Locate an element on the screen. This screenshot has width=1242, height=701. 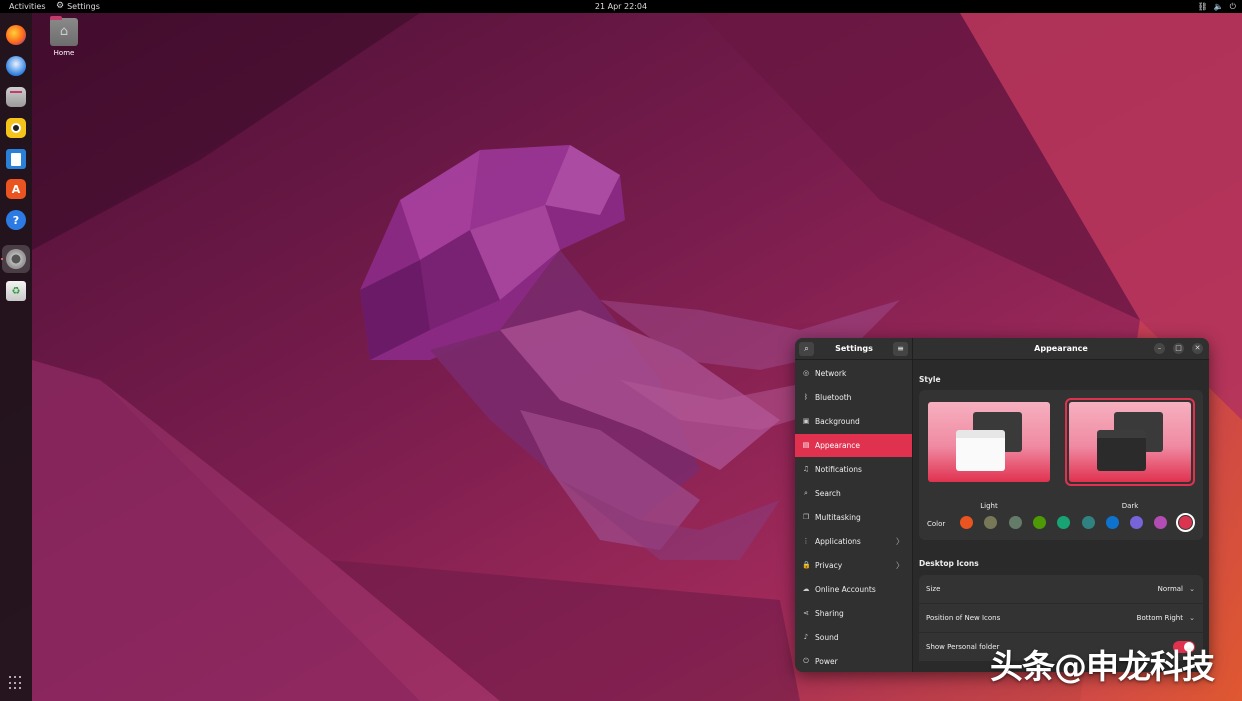
sidebar-item-network: ◎ Network is located at coordinates (853, 373).